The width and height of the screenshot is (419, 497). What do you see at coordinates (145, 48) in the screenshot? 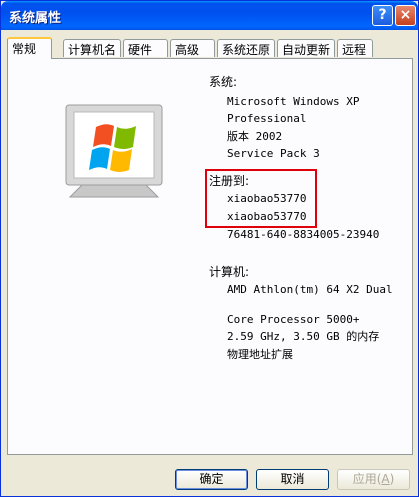
I see `tab-hardware: 硬件` at bounding box center [145, 48].